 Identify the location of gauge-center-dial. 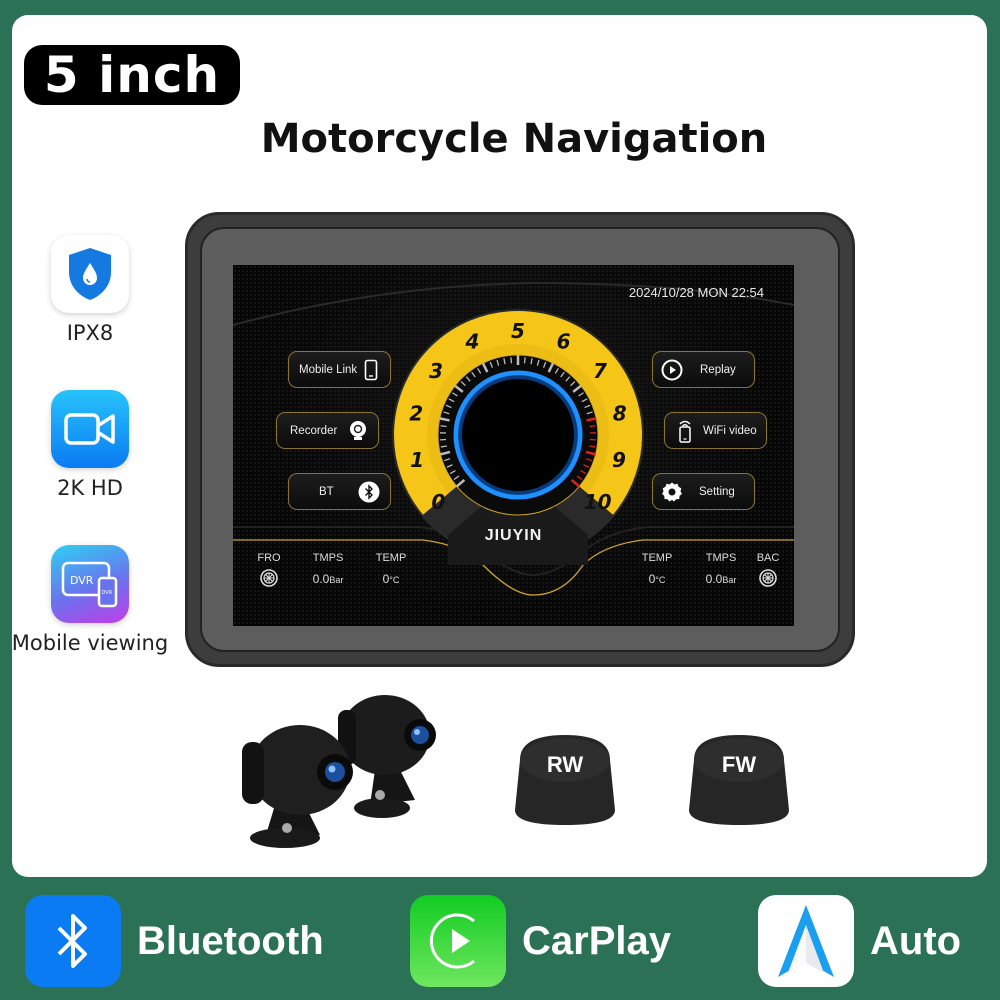
(518, 435).